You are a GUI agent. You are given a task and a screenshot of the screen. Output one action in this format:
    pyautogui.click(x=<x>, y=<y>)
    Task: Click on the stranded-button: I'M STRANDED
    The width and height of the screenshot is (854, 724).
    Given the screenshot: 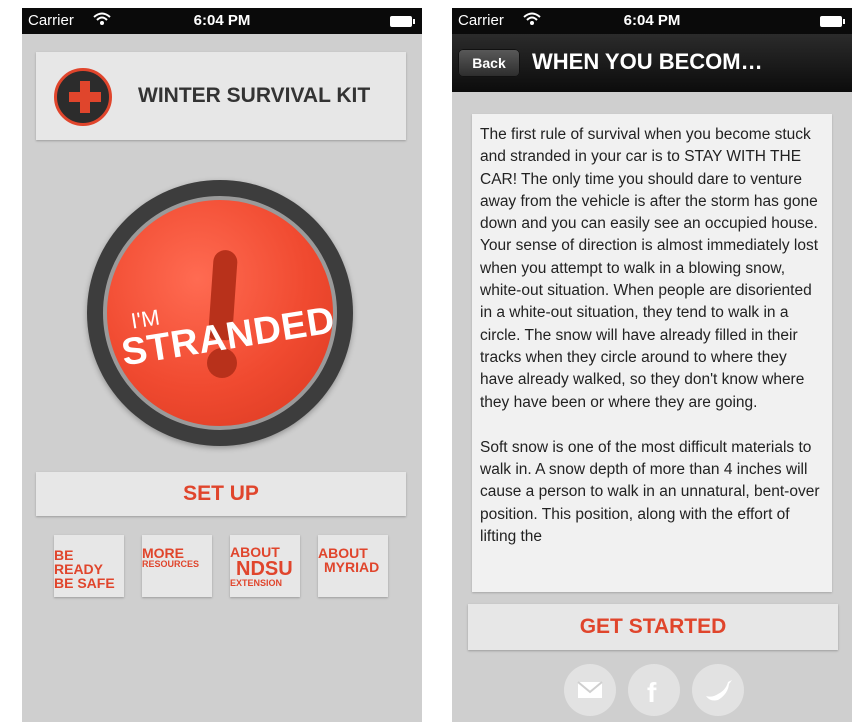 What is the action you would take?
    pyautogui.click(x=220, y=313)
    